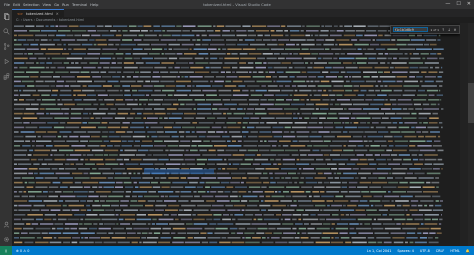  I want to click on indentation-status: Spaces: 4, so click(405, 251).